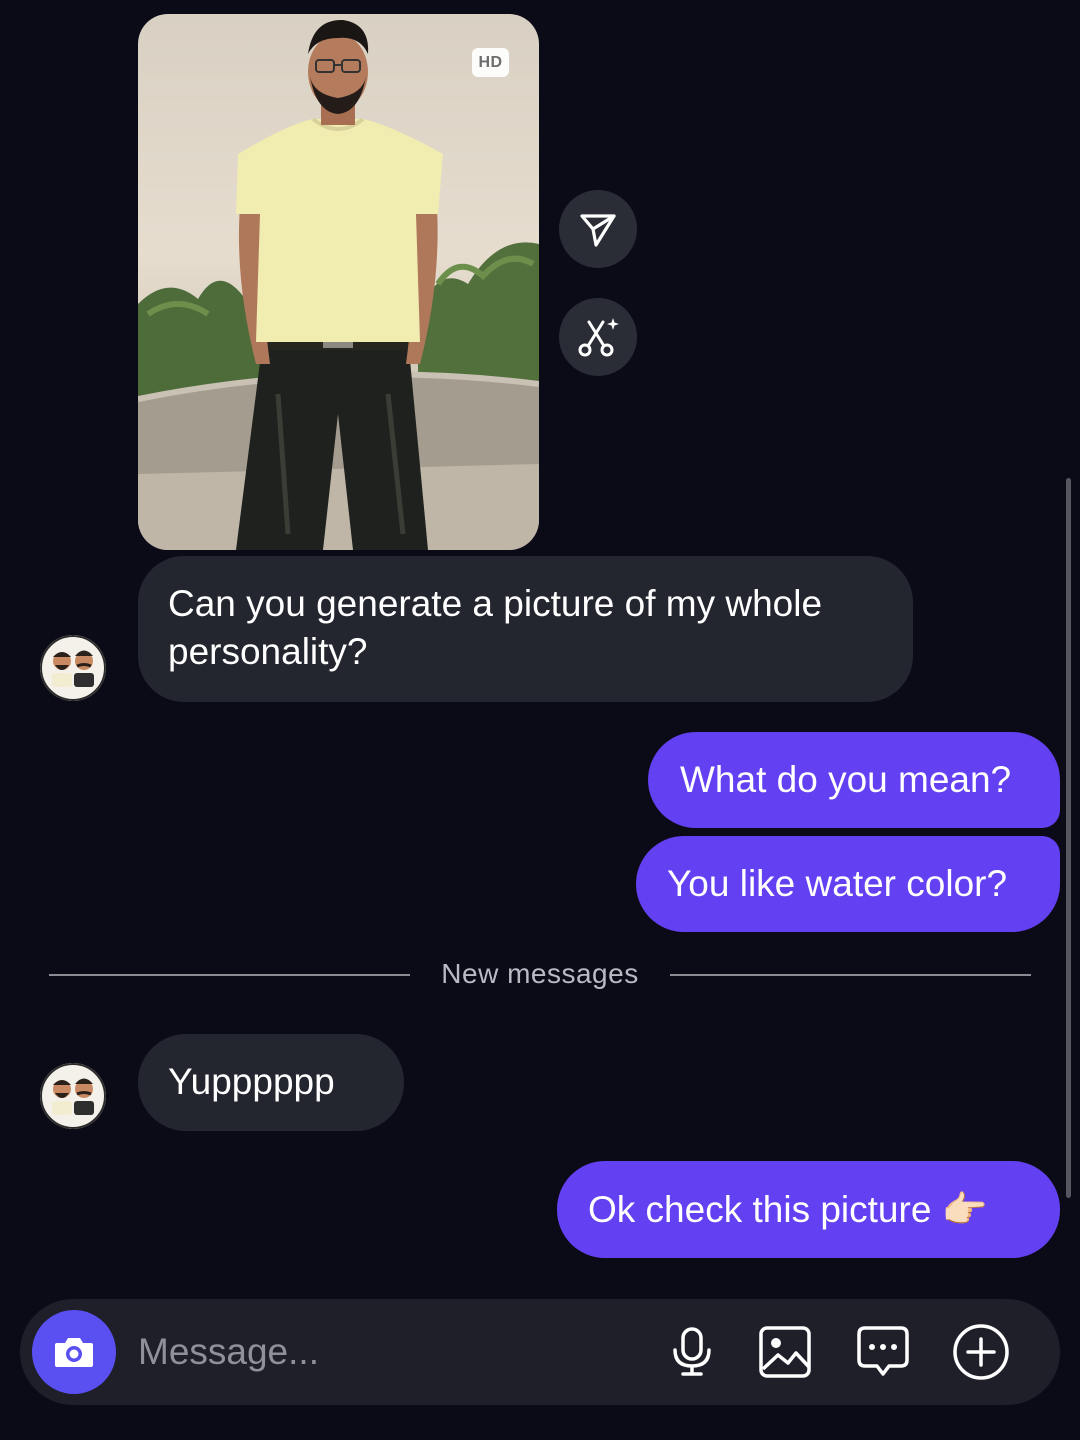  I want to click on sticker-icon, so click(883, 1351).